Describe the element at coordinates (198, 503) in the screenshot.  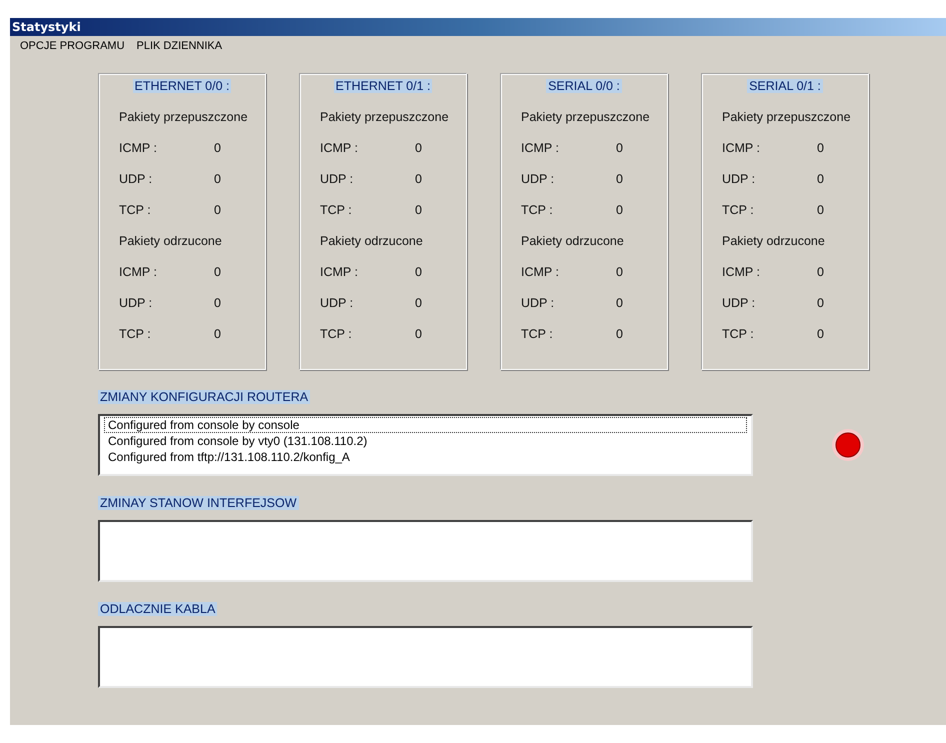
I see `section-title: ZMINAY STANOW INTERFEJSOW` at that location.